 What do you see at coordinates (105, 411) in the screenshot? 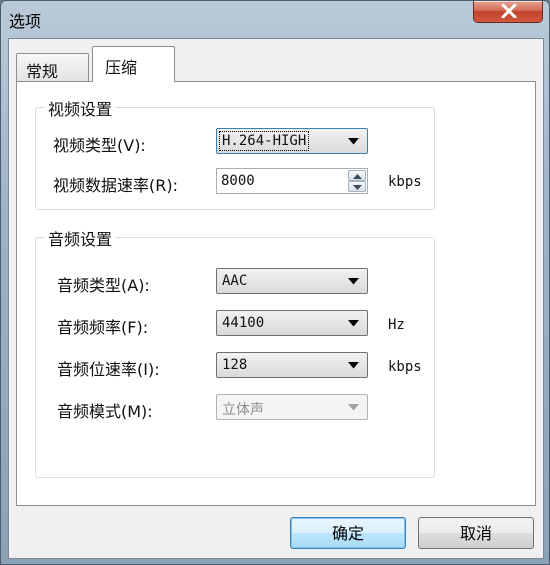
I see `audio-mode-label: 音频模式(M):` at bounding box center [105, 411].